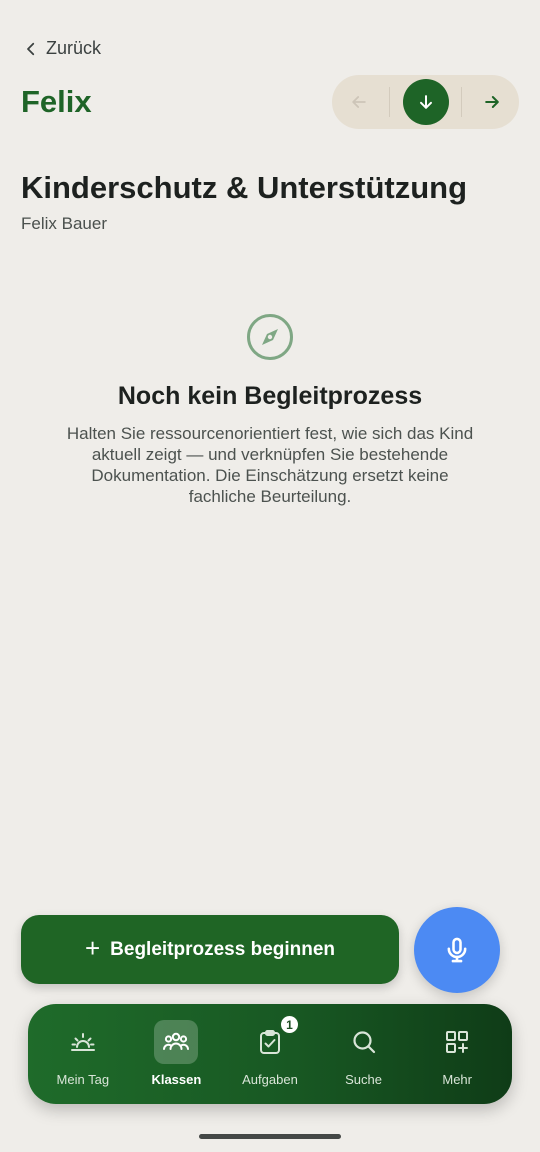  Describe the element at coordinates (92, 948) in the screenshot. I see `plus-icon: +` at that location.